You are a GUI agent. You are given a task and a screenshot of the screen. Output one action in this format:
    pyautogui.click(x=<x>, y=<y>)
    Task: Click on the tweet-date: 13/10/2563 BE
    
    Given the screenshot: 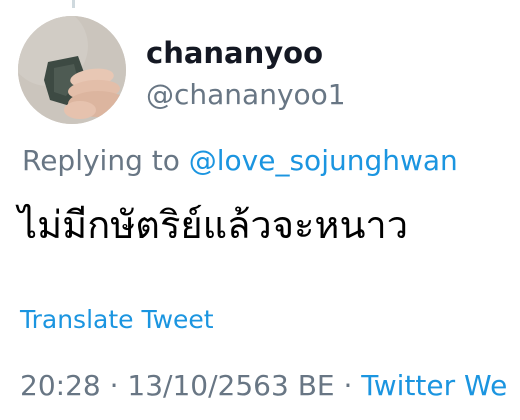 What is the action you would take?
    pyautogui.click(x=230, y=385)
    